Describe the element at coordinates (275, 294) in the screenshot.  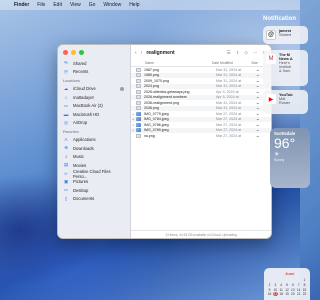
I see `calendar-day: 17` at that location.